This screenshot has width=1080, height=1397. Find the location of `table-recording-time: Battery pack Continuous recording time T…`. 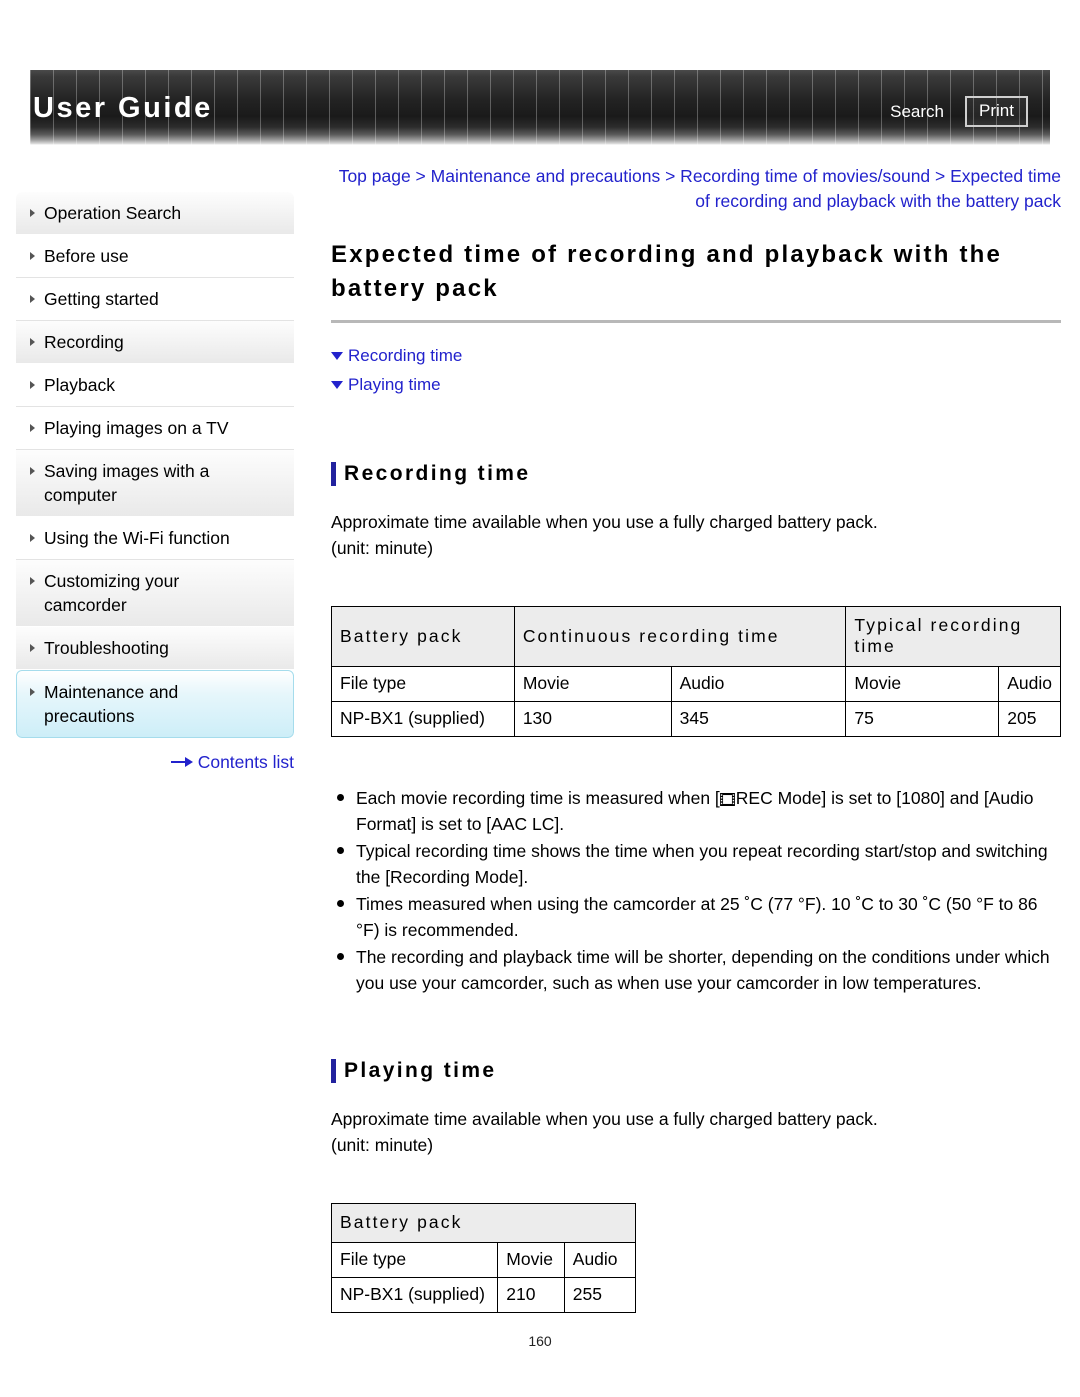

table-recording-time: Battery pack Continuous recording time T… is located at coordinates (696, 671).